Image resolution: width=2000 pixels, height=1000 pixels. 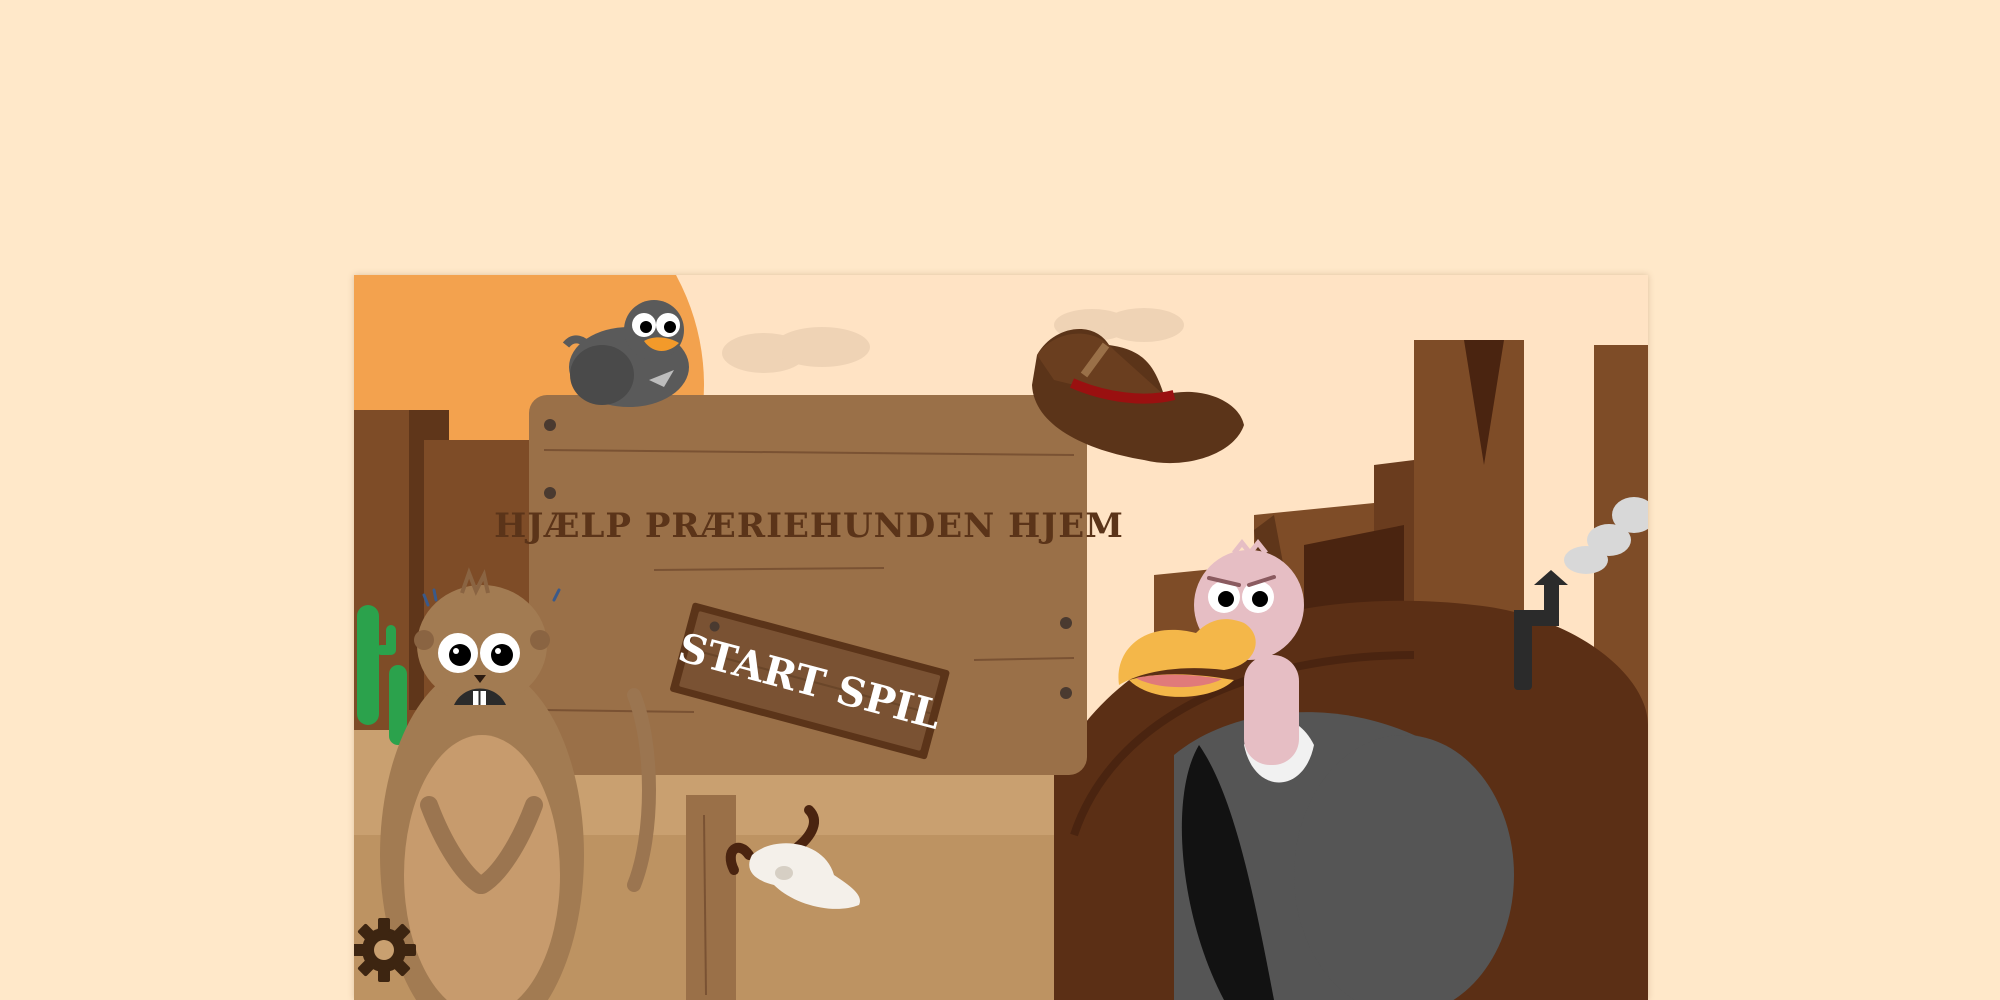 I want to click on gear-icon, so click(x=385, y=950).